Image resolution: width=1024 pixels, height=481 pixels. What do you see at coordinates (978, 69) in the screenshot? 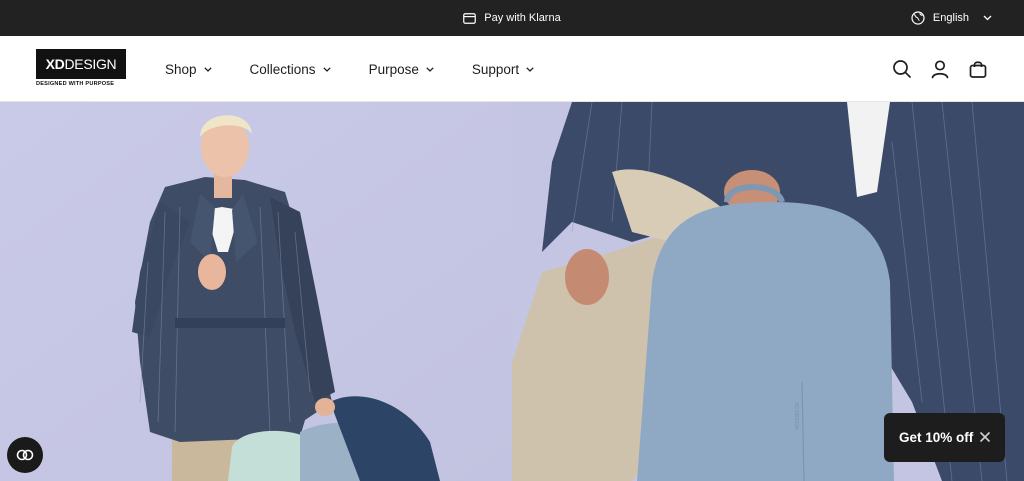
I see `bag-icon` at bounding box center [978, 69].